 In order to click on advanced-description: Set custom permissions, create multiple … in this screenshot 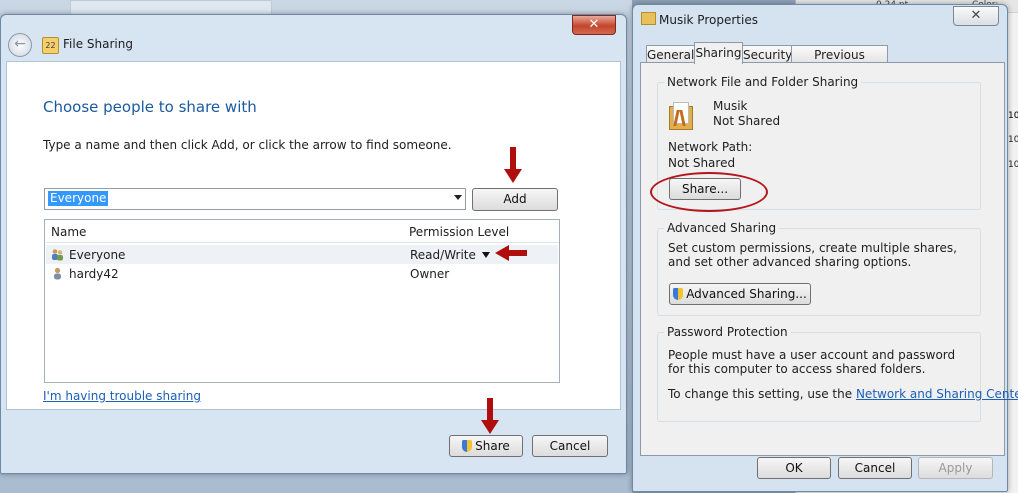, I will do `click(812, 255)`.